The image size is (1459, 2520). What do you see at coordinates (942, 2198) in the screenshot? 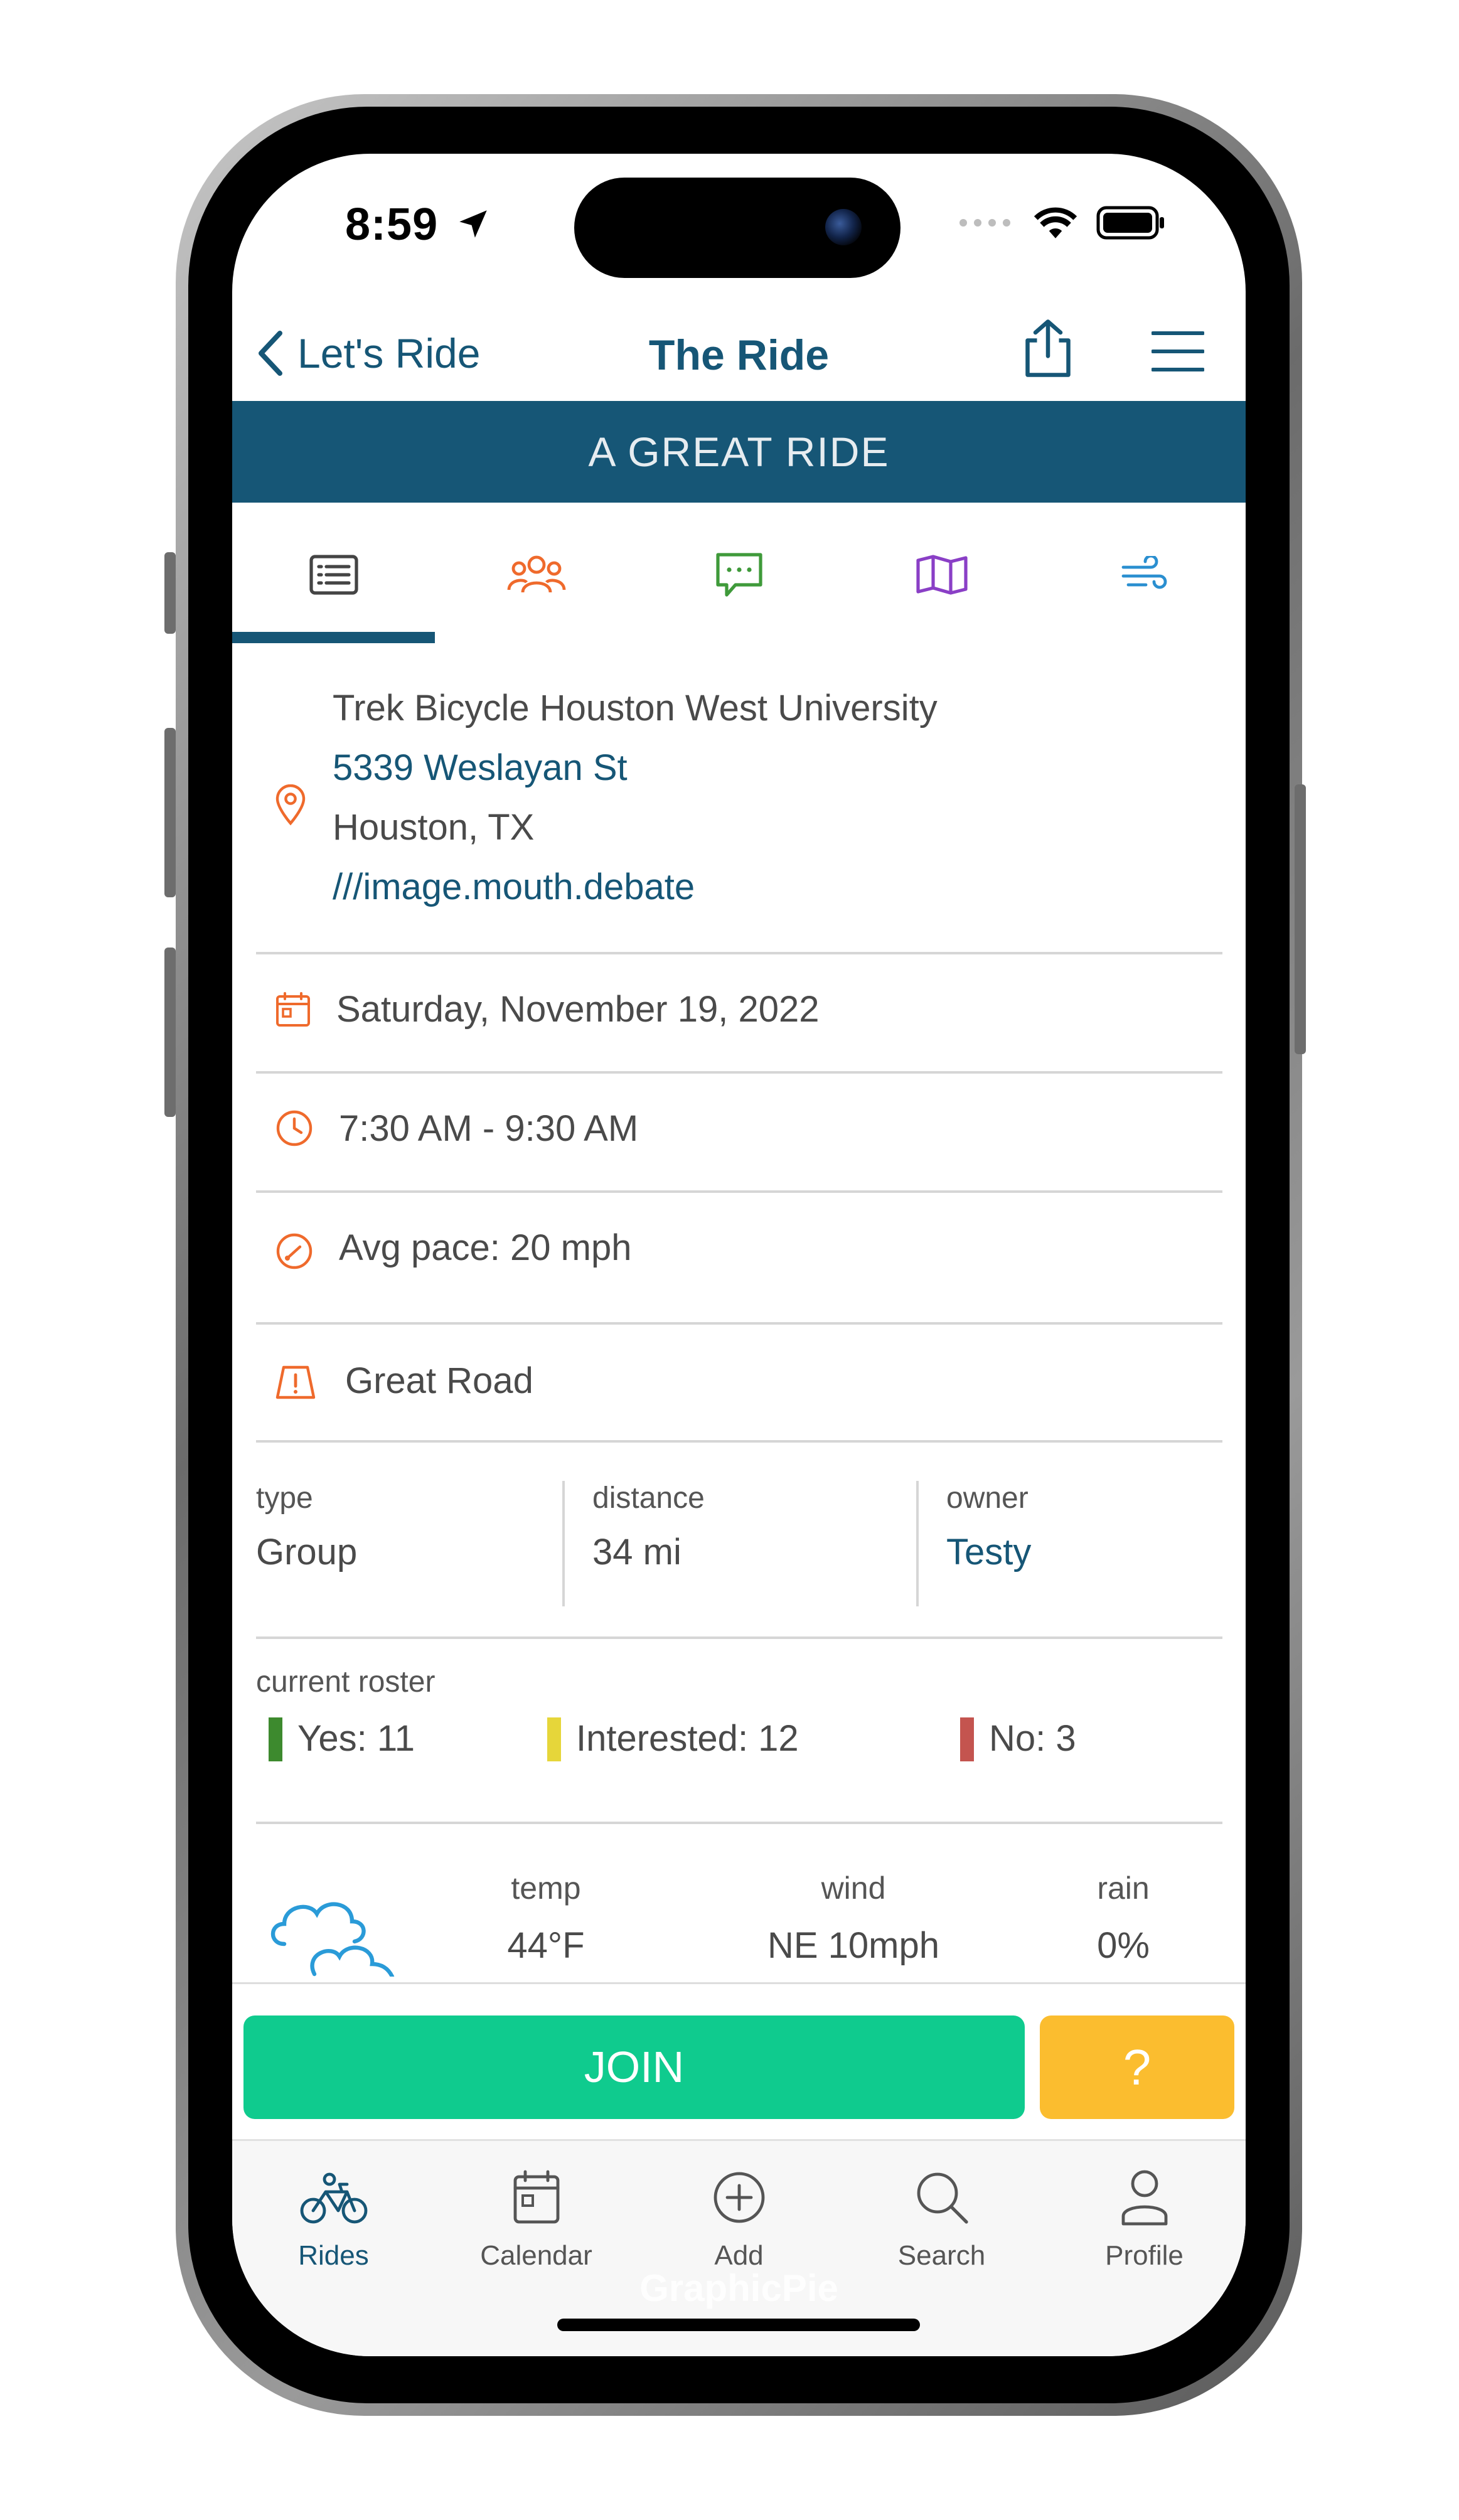
I see `search-icon` at bounding box center [942, 2198].